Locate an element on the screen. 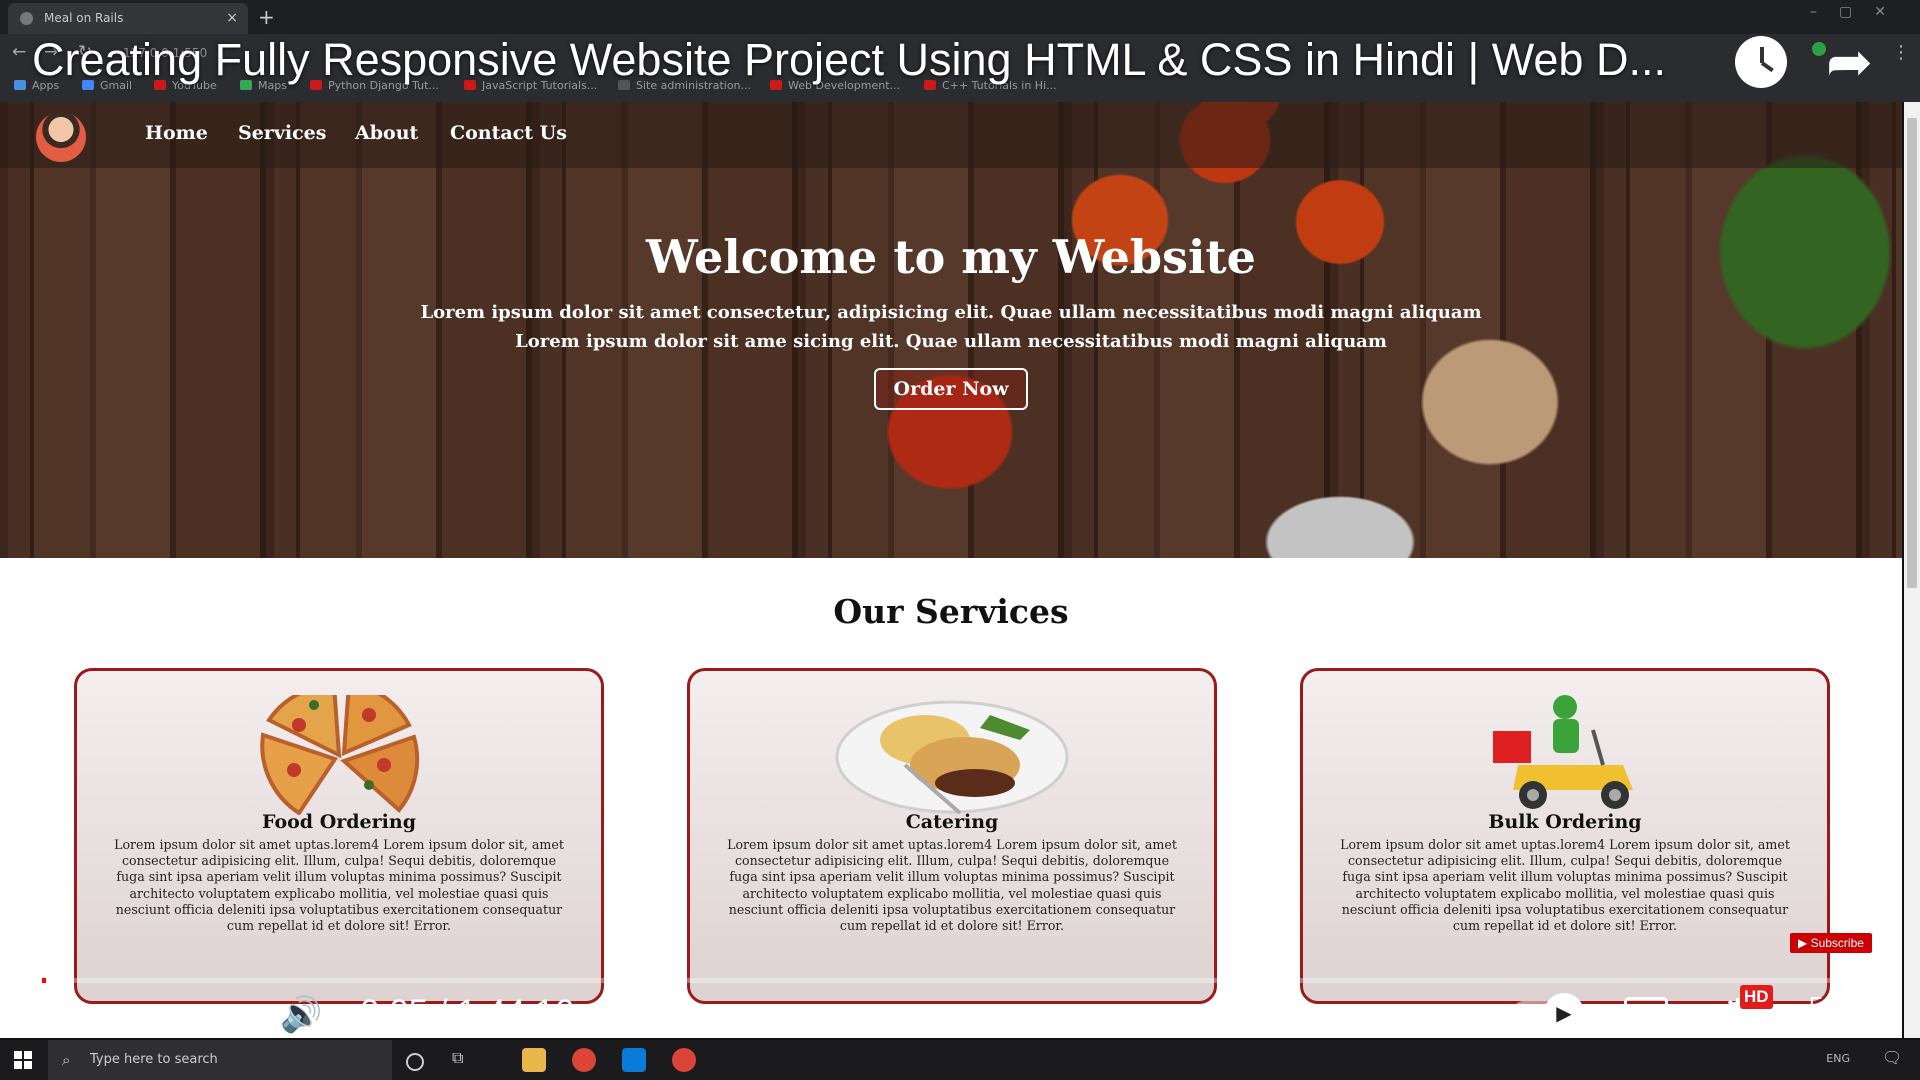  search-icon: ⌕ is located at coordinates (66, 1060).